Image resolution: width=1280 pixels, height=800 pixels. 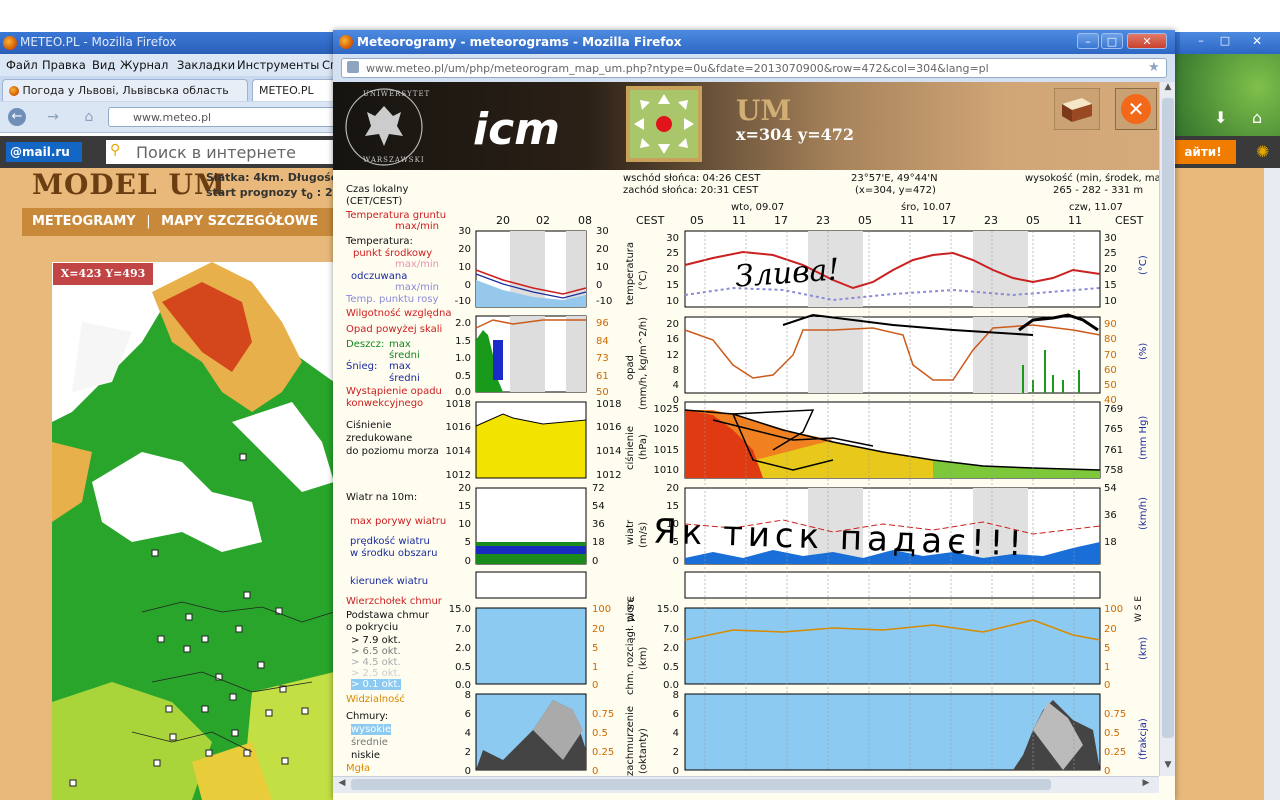 What do you see at coordinates (278, 65) in the screenshot?
I see `menu-tools: Инструменты` at bounding box center [278, 65].